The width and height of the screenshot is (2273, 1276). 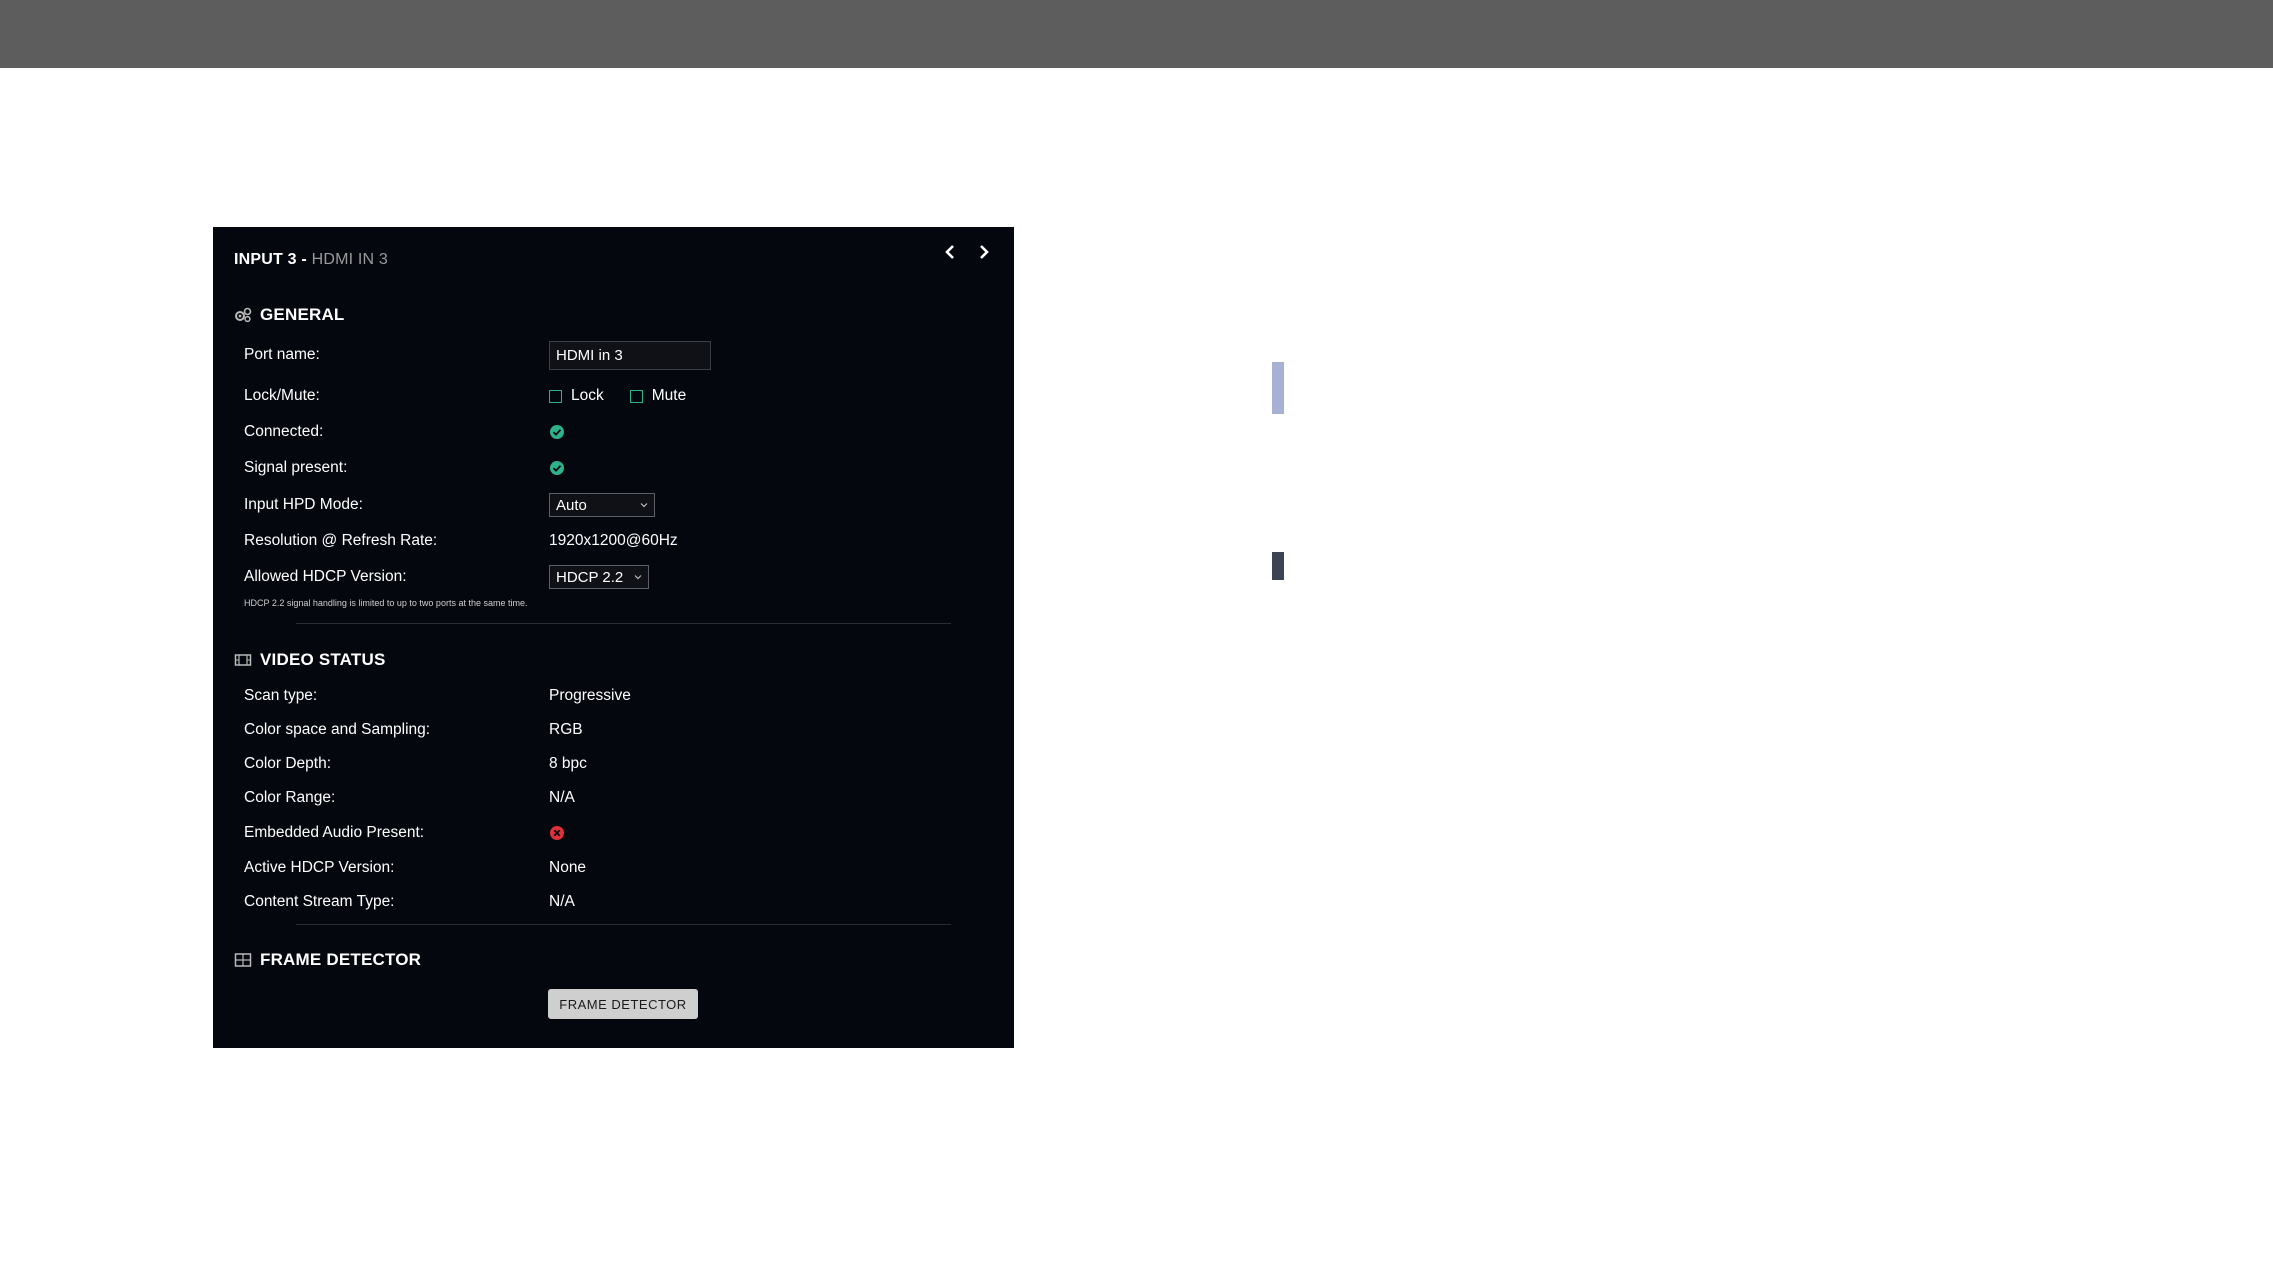 What do you see at coordinates (334, 832) in the screenshot?
I see `embedded-audio-label: Embedded Audio Present:` at bounding box center [334, 832].